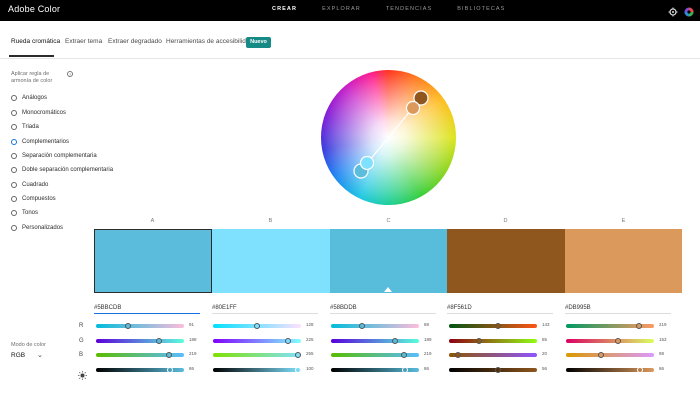 The height and width of the screenshot is (400, 700). Describe the element at coordinates (40, 142) in the screenshot. I see `rule-complementarios: Complementarios` at that location.